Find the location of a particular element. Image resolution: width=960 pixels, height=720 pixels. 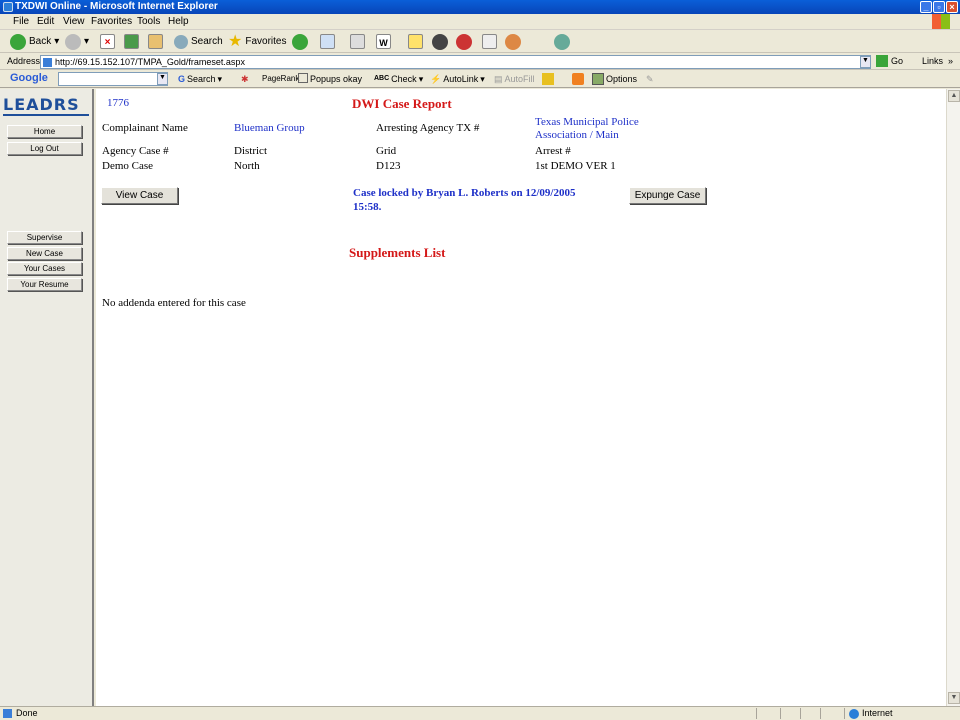

popups-button: Popups okay is located at coordinates (330, 79).